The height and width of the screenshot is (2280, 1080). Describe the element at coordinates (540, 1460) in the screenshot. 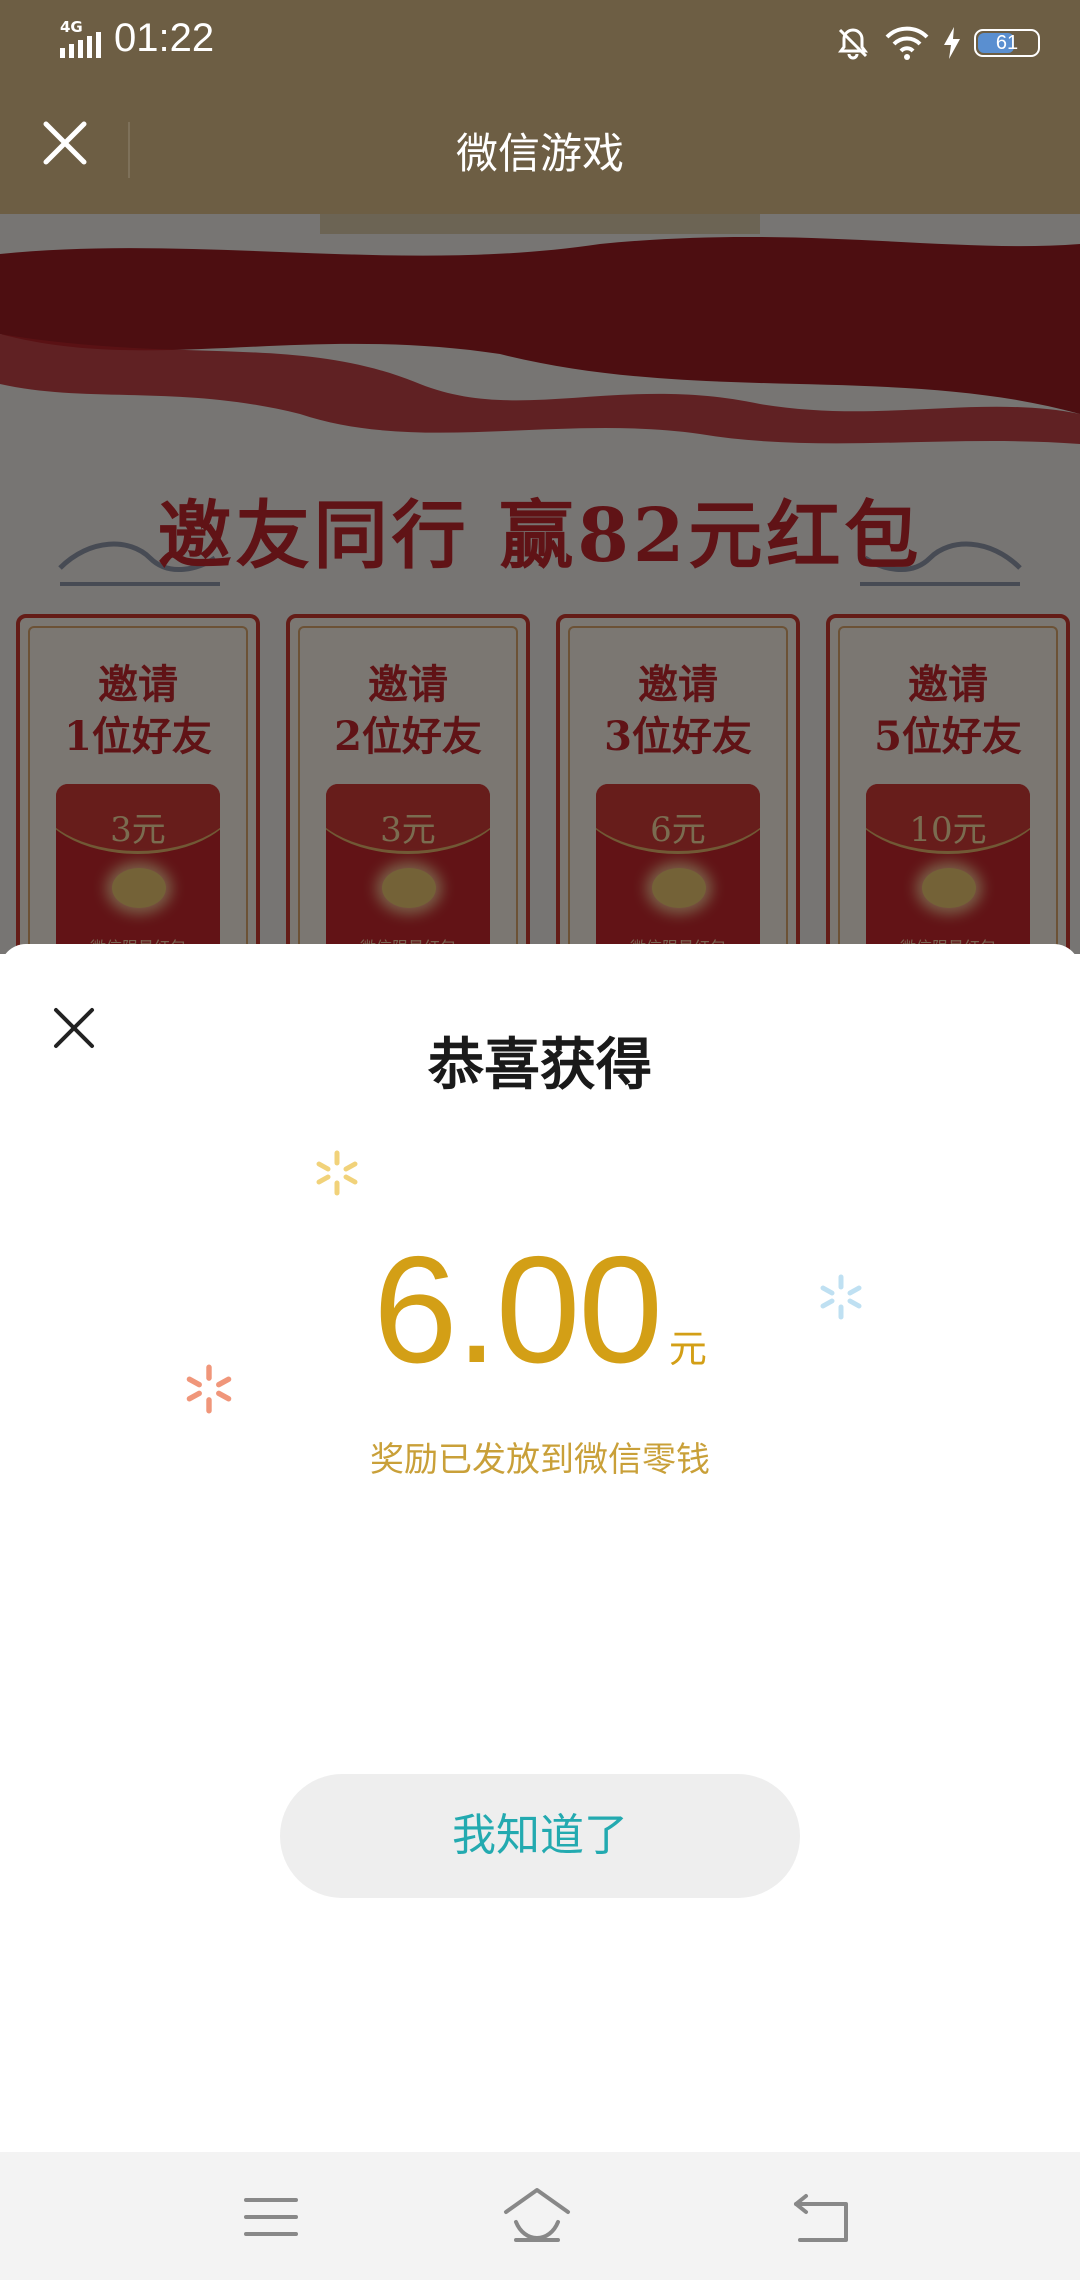

I see `reward-message: 奖励已发放到微信零钱` at that location.